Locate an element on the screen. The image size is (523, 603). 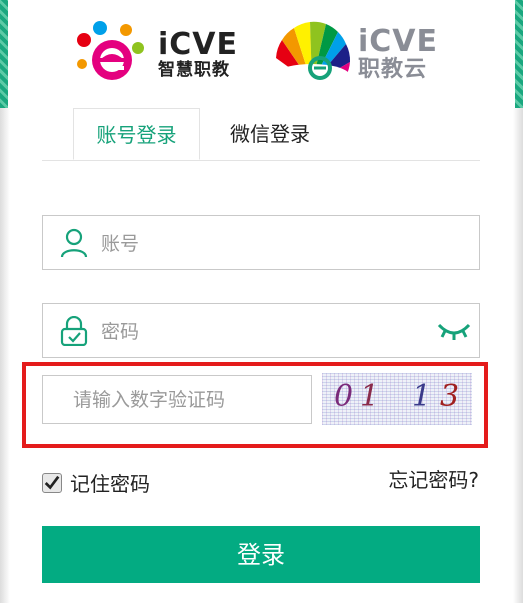
captcha-field is located at coordinates (177, 399).